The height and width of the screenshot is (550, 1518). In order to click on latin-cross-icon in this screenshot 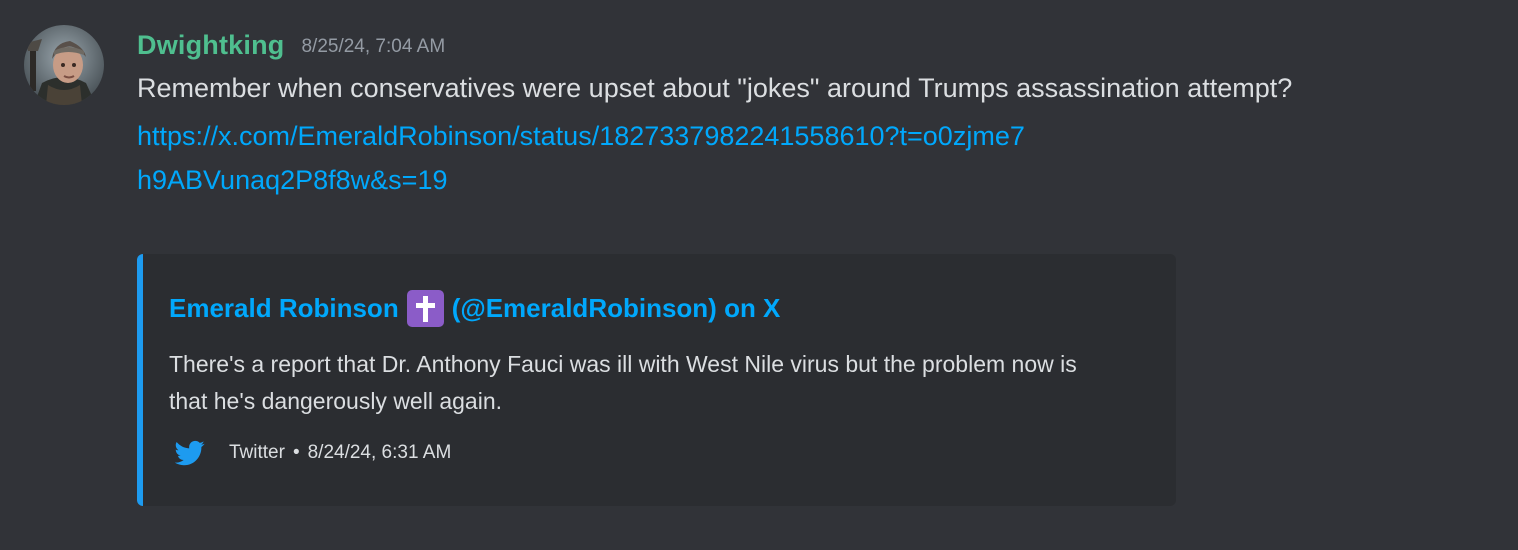, I will do `click(425, 308)`.